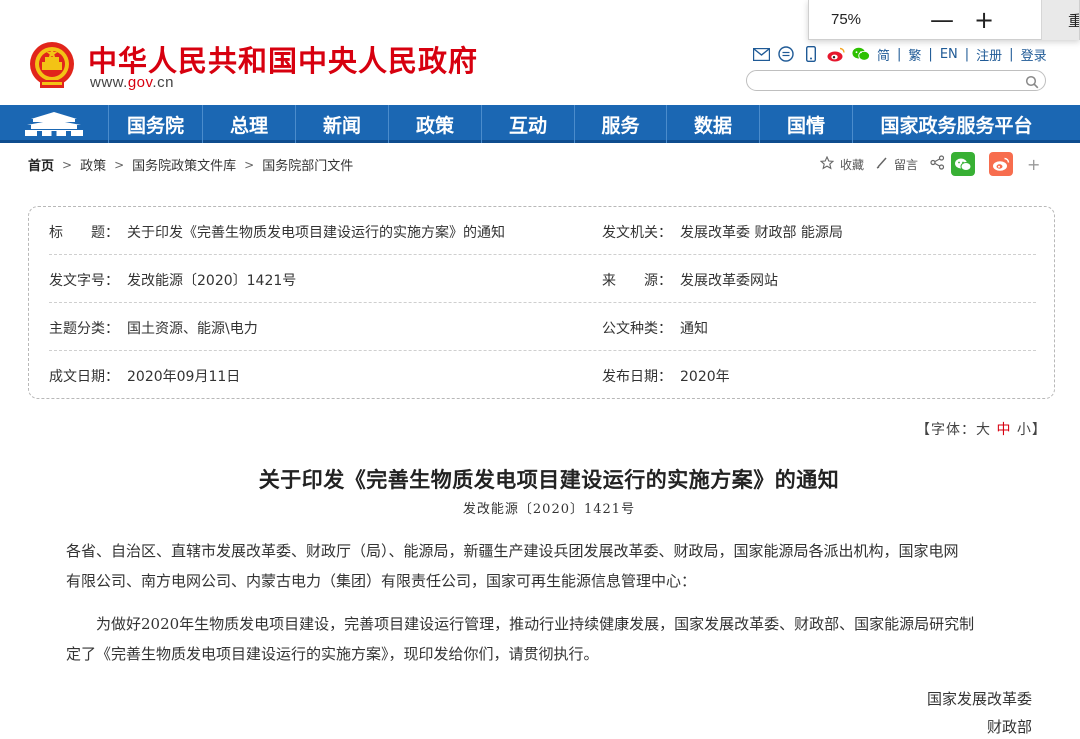  I want to click on mail-icon, so click(761, 54).